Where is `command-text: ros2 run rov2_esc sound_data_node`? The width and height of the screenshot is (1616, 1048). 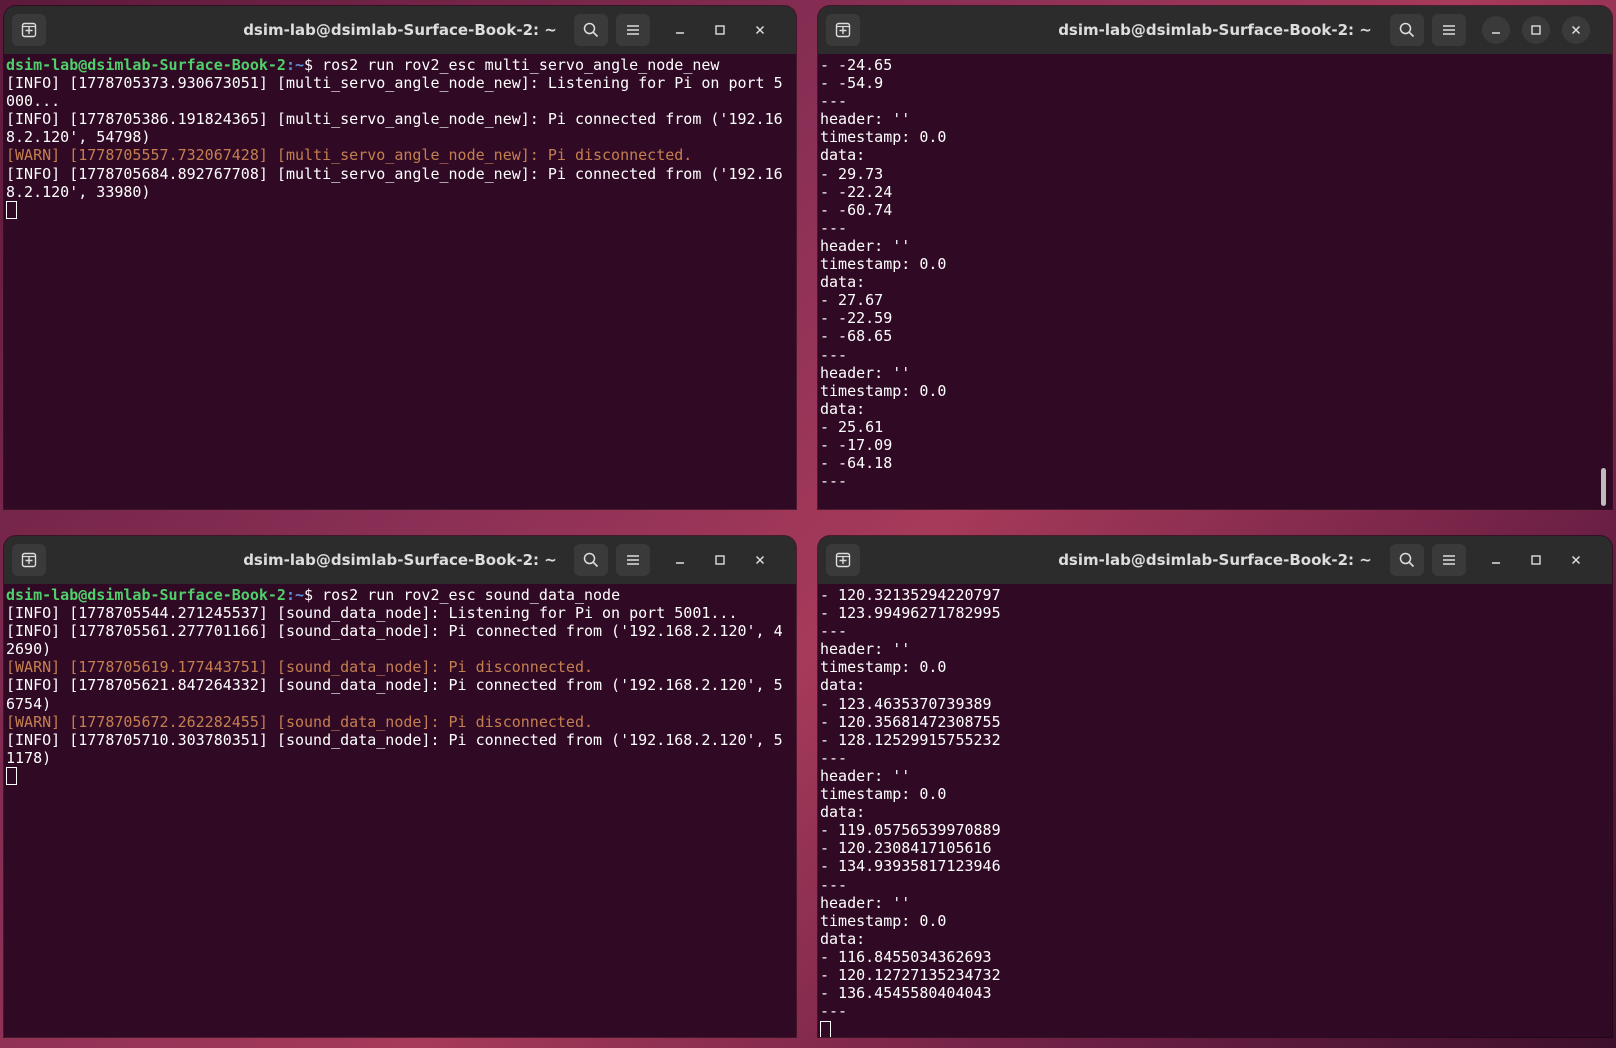
command-text: ros2 run rov2_esc sound_data_node is located at coordinates (471, 595).